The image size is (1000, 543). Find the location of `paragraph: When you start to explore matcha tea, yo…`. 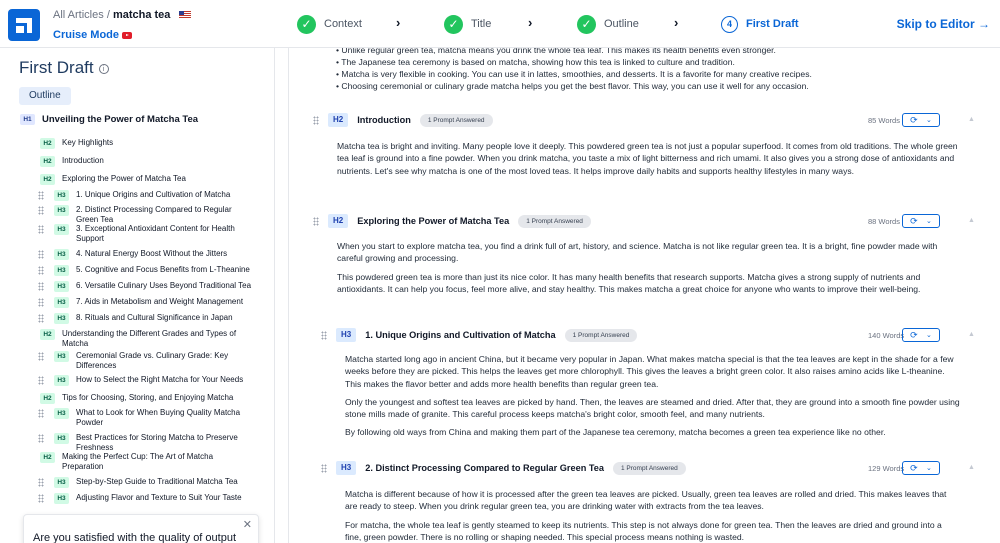

paragraph: When you start to explore matcha tea, yo… is located at coordinates (649, 252).